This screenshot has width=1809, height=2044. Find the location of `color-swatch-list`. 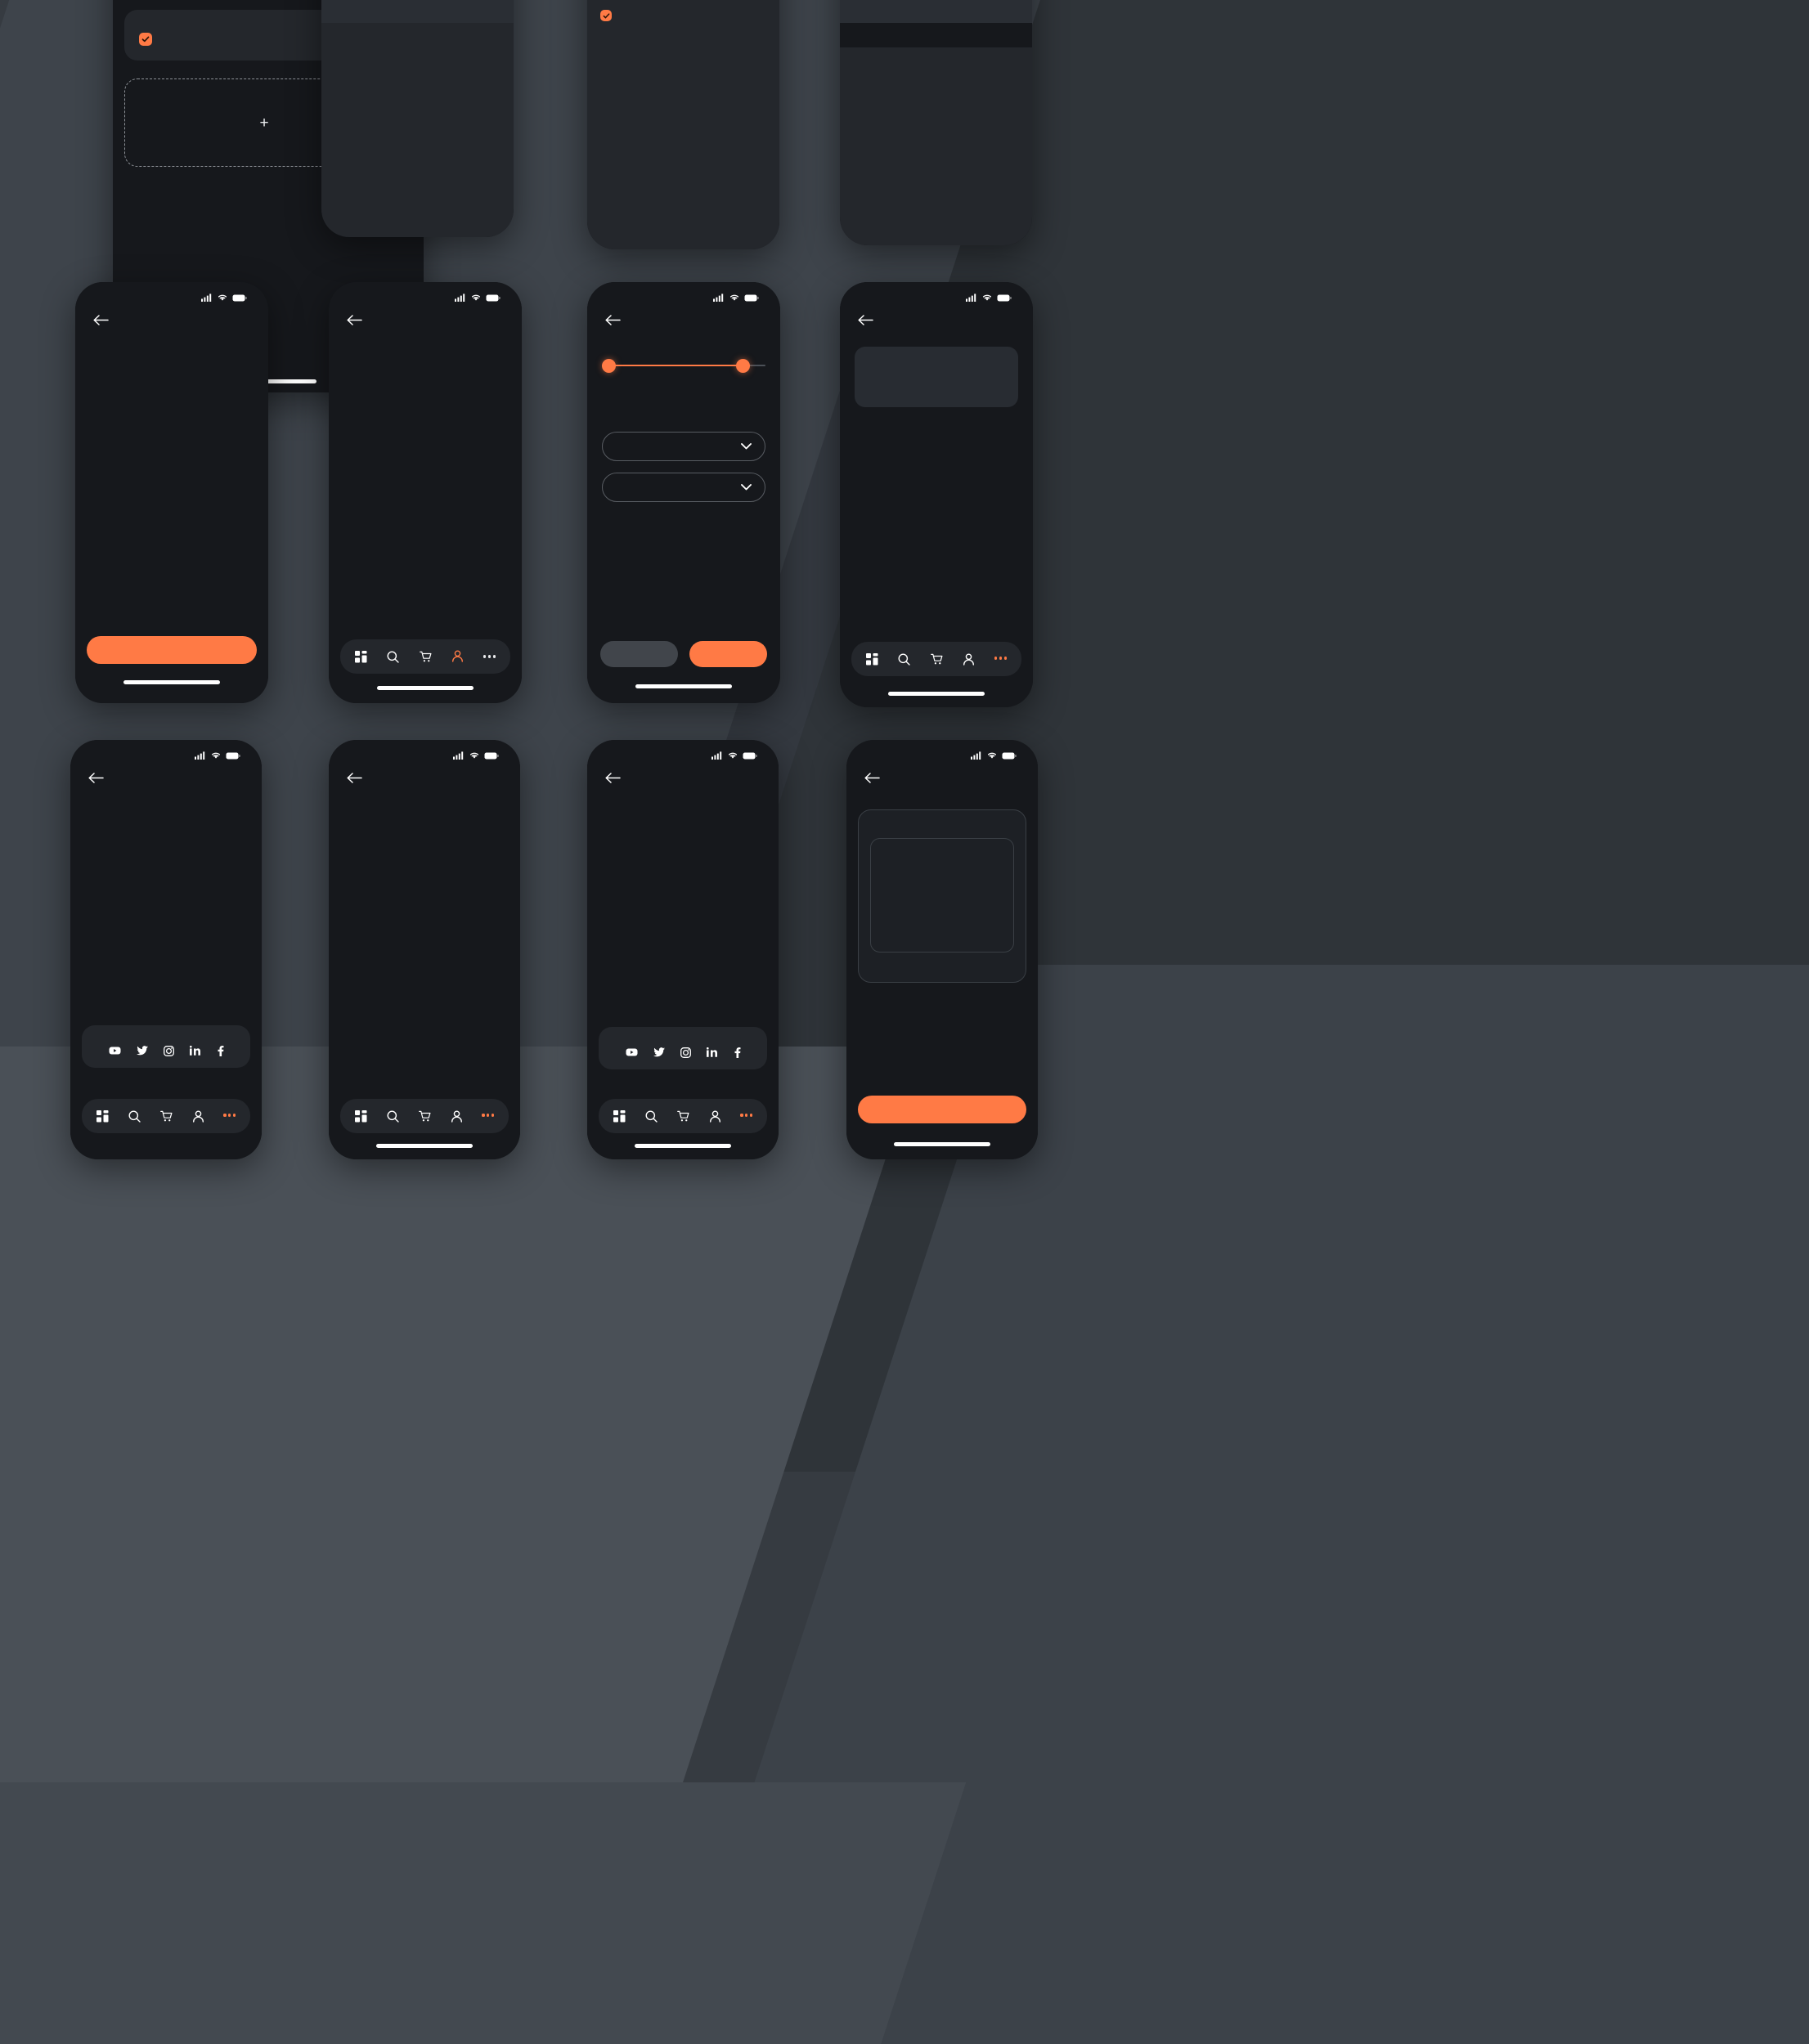

color-swatch-list is located at coordinates (683, 413).